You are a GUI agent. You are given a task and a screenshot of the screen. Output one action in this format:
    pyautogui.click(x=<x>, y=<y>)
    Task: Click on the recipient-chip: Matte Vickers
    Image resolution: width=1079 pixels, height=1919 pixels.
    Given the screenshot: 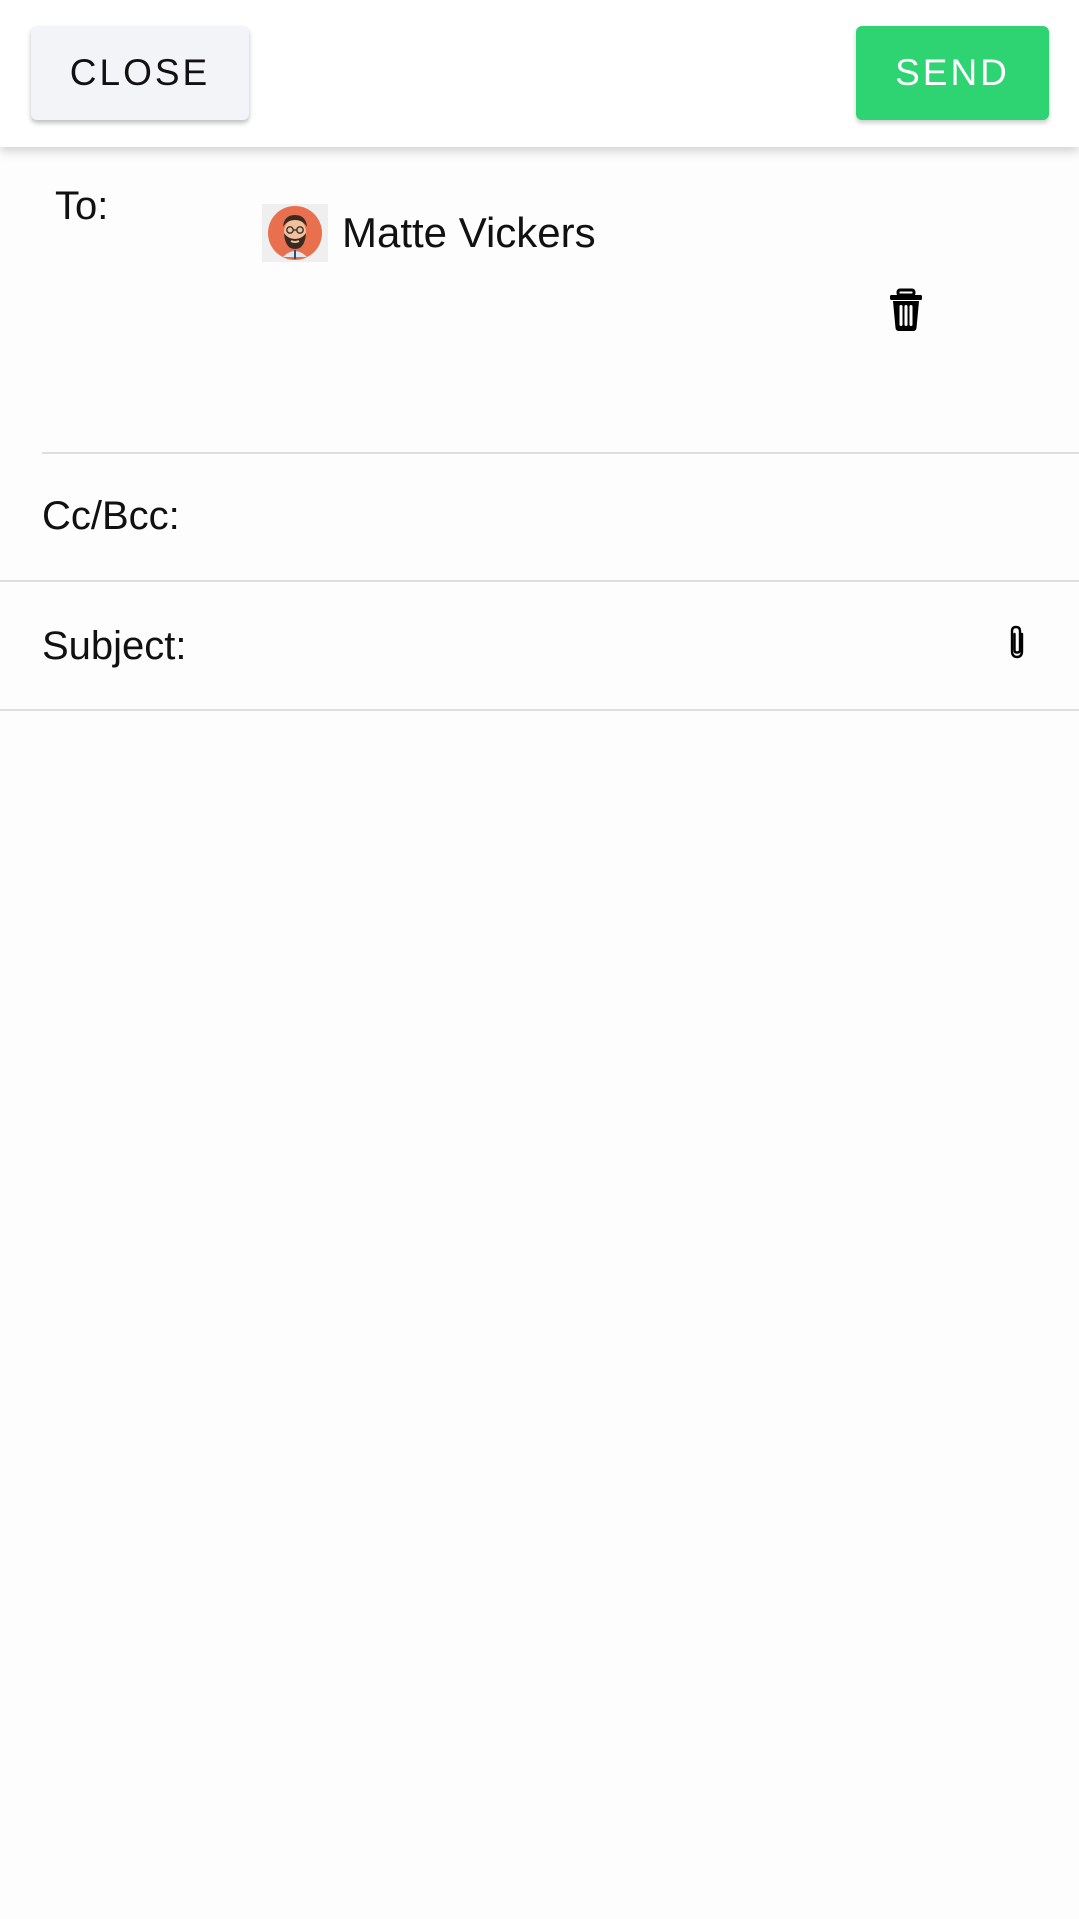 What is the action you would take?
    pyautogui.click(x=429, y=233)
    